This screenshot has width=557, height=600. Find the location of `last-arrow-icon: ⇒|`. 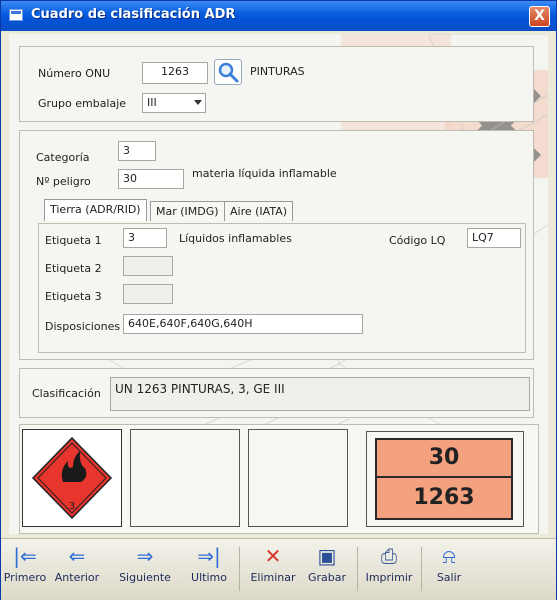

last-arrow-icon: ⇒| is located at coordinates (209, 556).